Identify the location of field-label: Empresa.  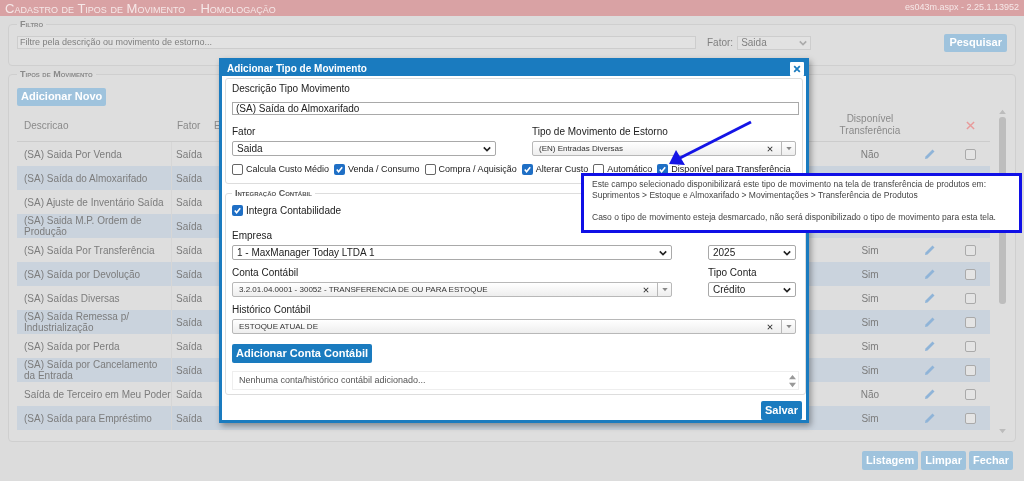
(252, 236).